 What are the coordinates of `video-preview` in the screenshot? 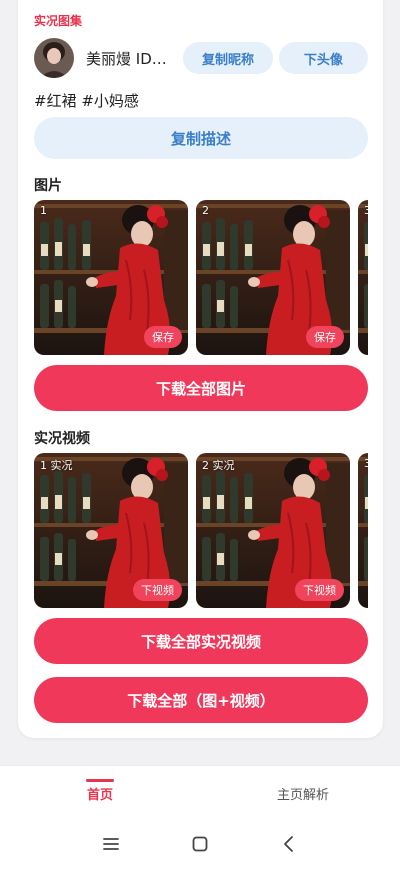 It's located at (363, 530).